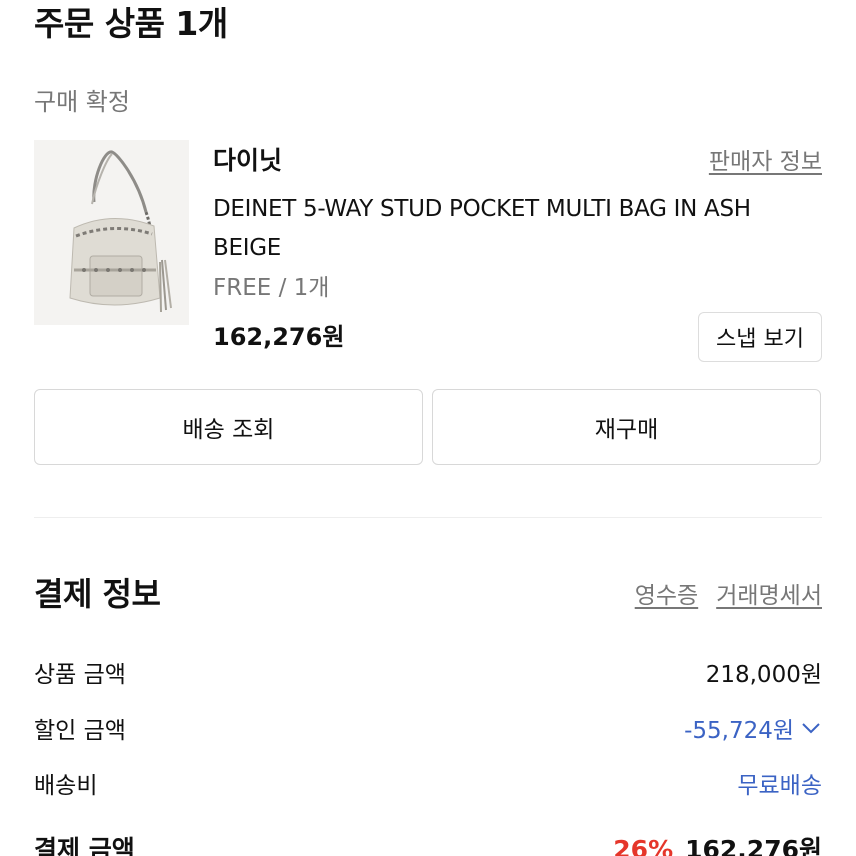  I want to click on product-option: FREE / 1개, so click(271, 288).